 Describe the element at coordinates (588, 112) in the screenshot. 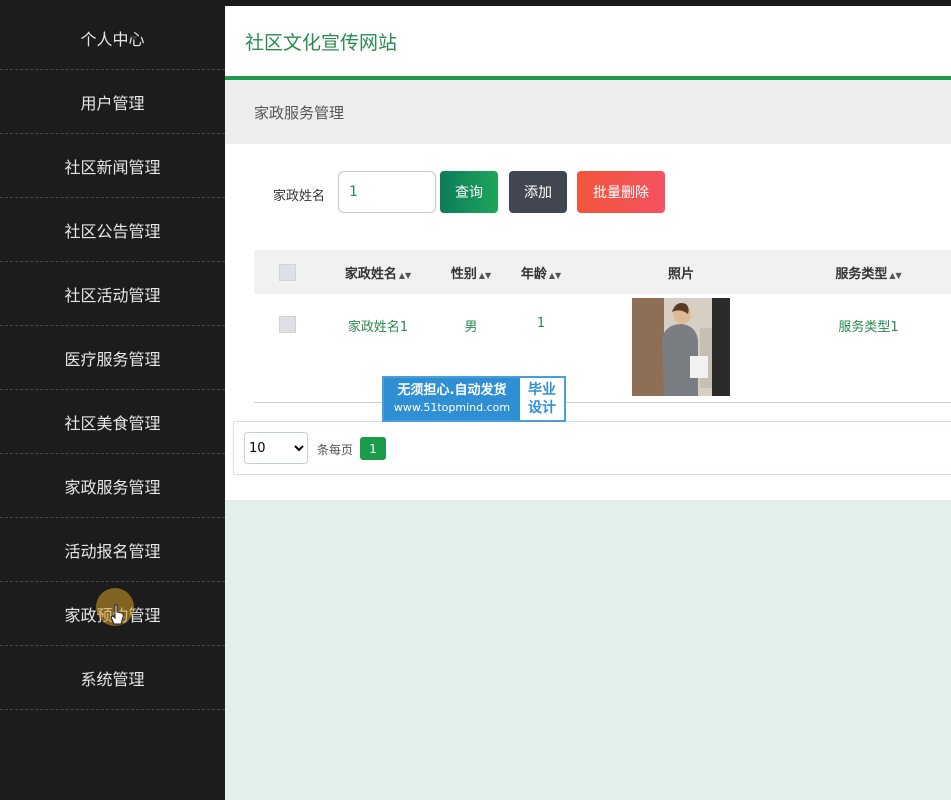

I see `breadcrumb: 家政服务管理` at that location.